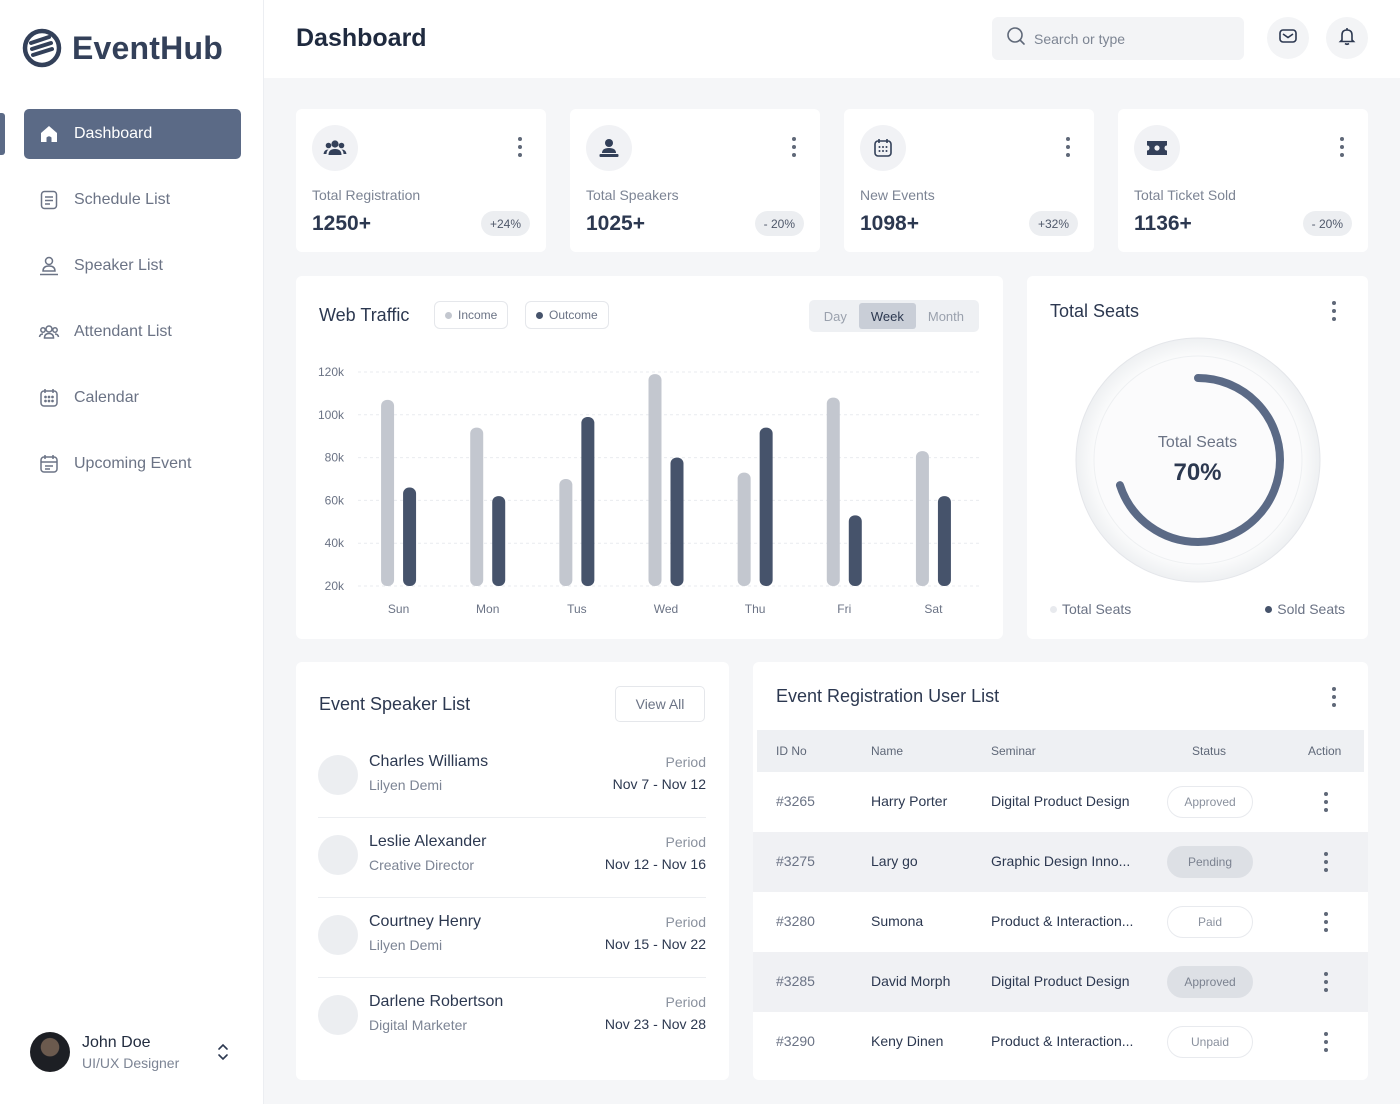 The width and height of the screenshot is (1400, 1104). Describe the element at coordinates (335, 543) in the screenshot. I see `y-tick-label: 40k` at that location.